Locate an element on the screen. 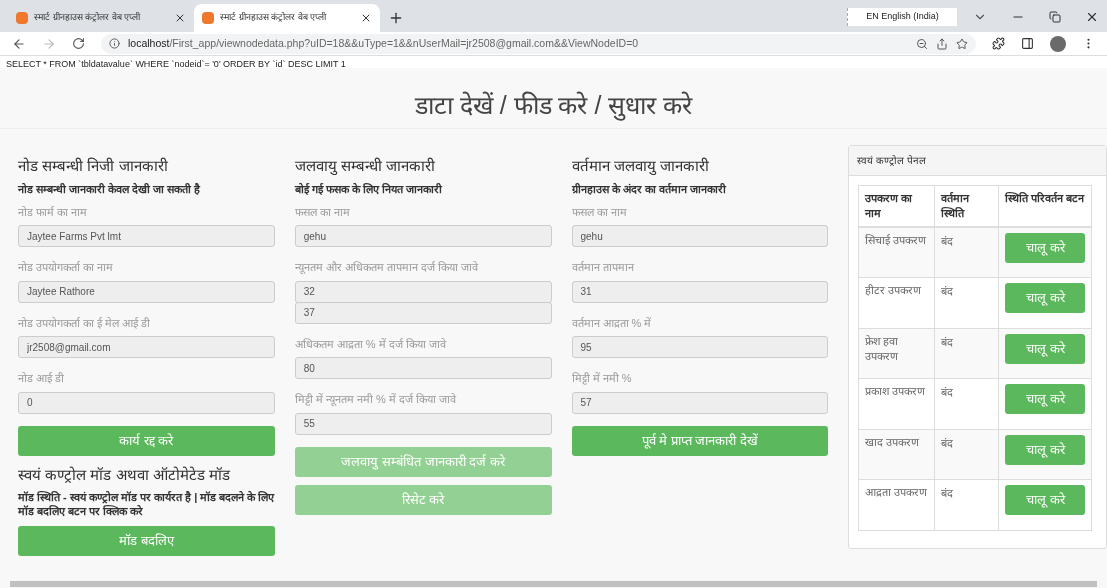 This screenshot has height=588, width=1107. field-label: मिट्टी में न्यूनतम नमी % में दर्ज किया जावे is located at coordinates (376, 400).